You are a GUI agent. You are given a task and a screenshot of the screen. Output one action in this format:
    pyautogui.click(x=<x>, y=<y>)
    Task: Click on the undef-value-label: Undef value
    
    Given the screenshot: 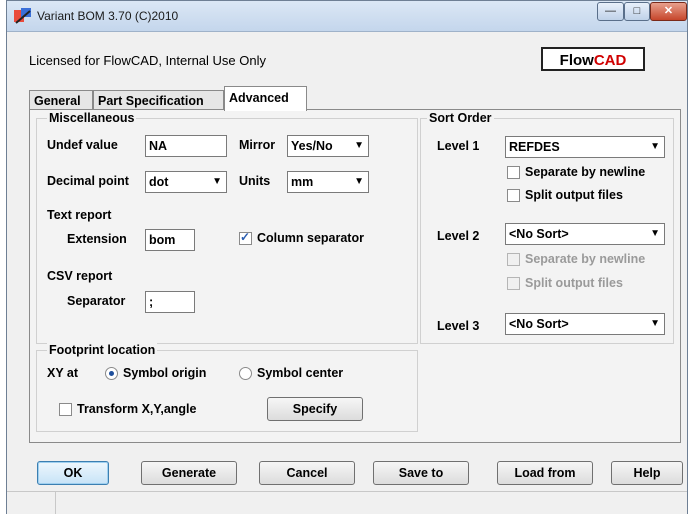 What is the action you would take?
    pyautogui.click(x=82, y=145)
    